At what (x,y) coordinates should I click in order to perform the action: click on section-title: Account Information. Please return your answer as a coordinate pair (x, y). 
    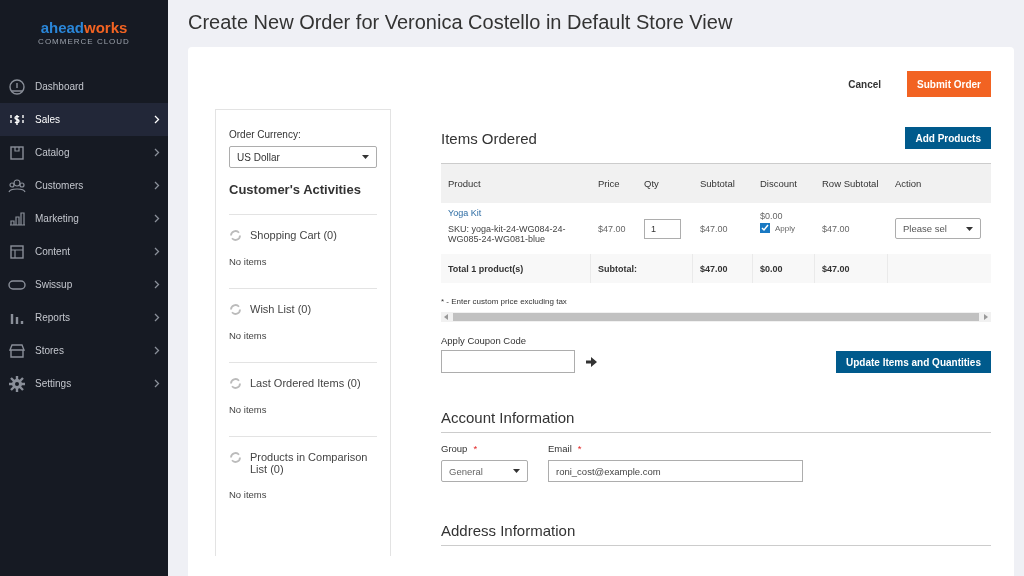
    Looking at the image, I should click on (716, 421).